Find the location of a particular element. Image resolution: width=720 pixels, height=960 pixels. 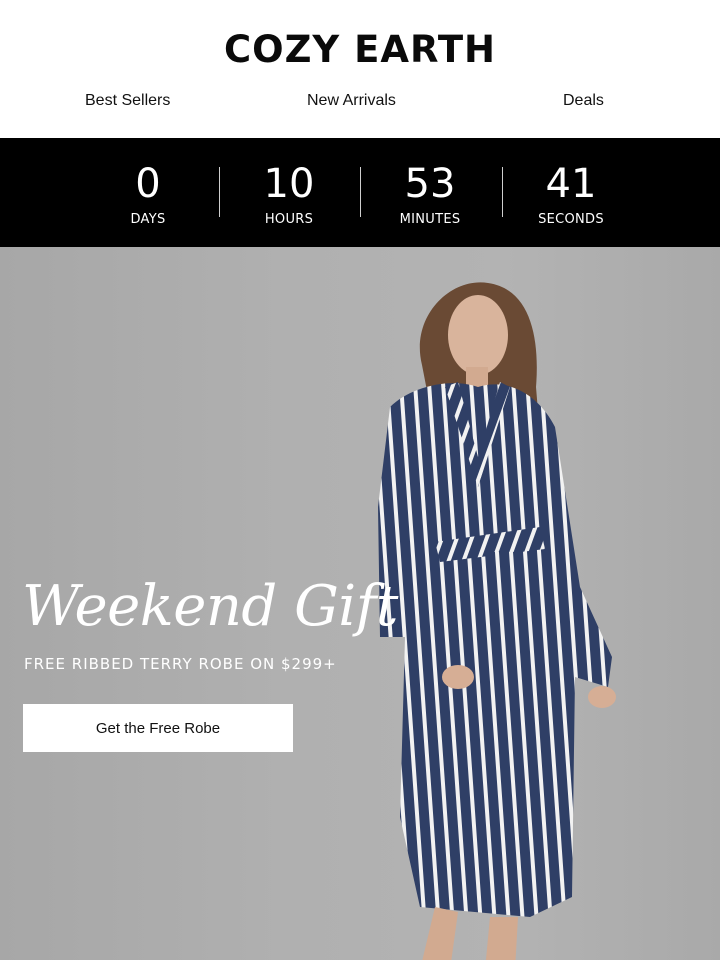

hero-subline: FREE RIBBED TERRY ROBE ON $299+ is located at coordinates (180, 664).